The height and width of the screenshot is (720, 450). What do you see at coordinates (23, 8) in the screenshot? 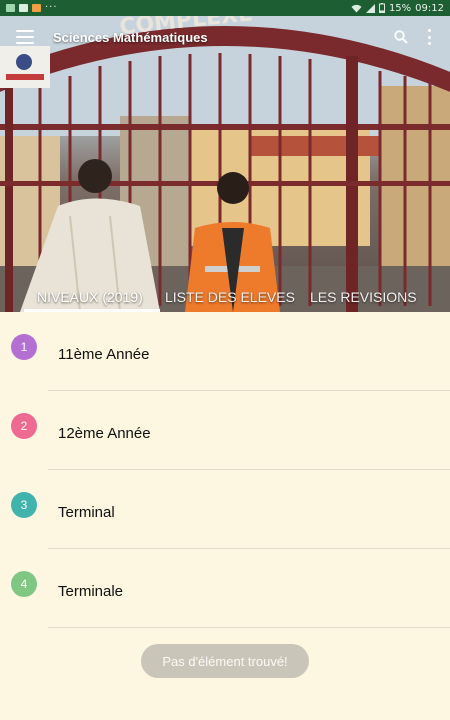
I see `image-icon` at bounding box center [23, 8].